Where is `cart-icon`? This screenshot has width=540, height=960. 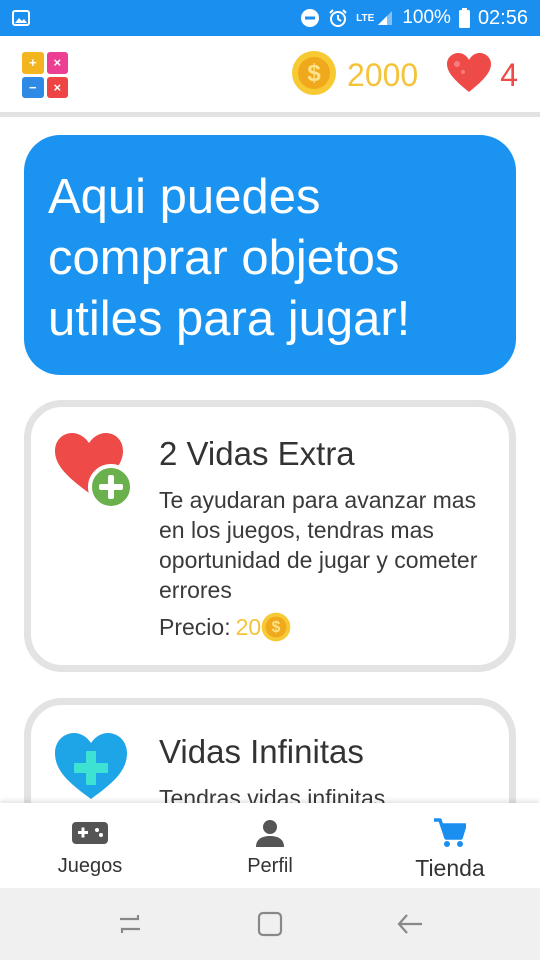
cart-icon is located at coordinates (450, 833).